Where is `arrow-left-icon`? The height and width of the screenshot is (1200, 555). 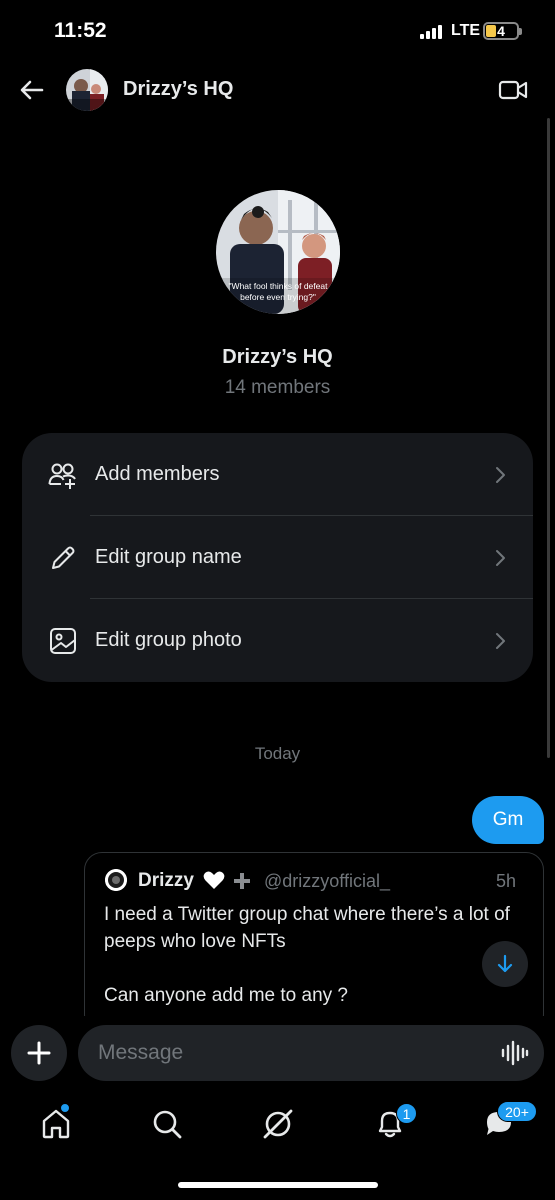
arrow-left-icon is located at coordinates (32, 90).